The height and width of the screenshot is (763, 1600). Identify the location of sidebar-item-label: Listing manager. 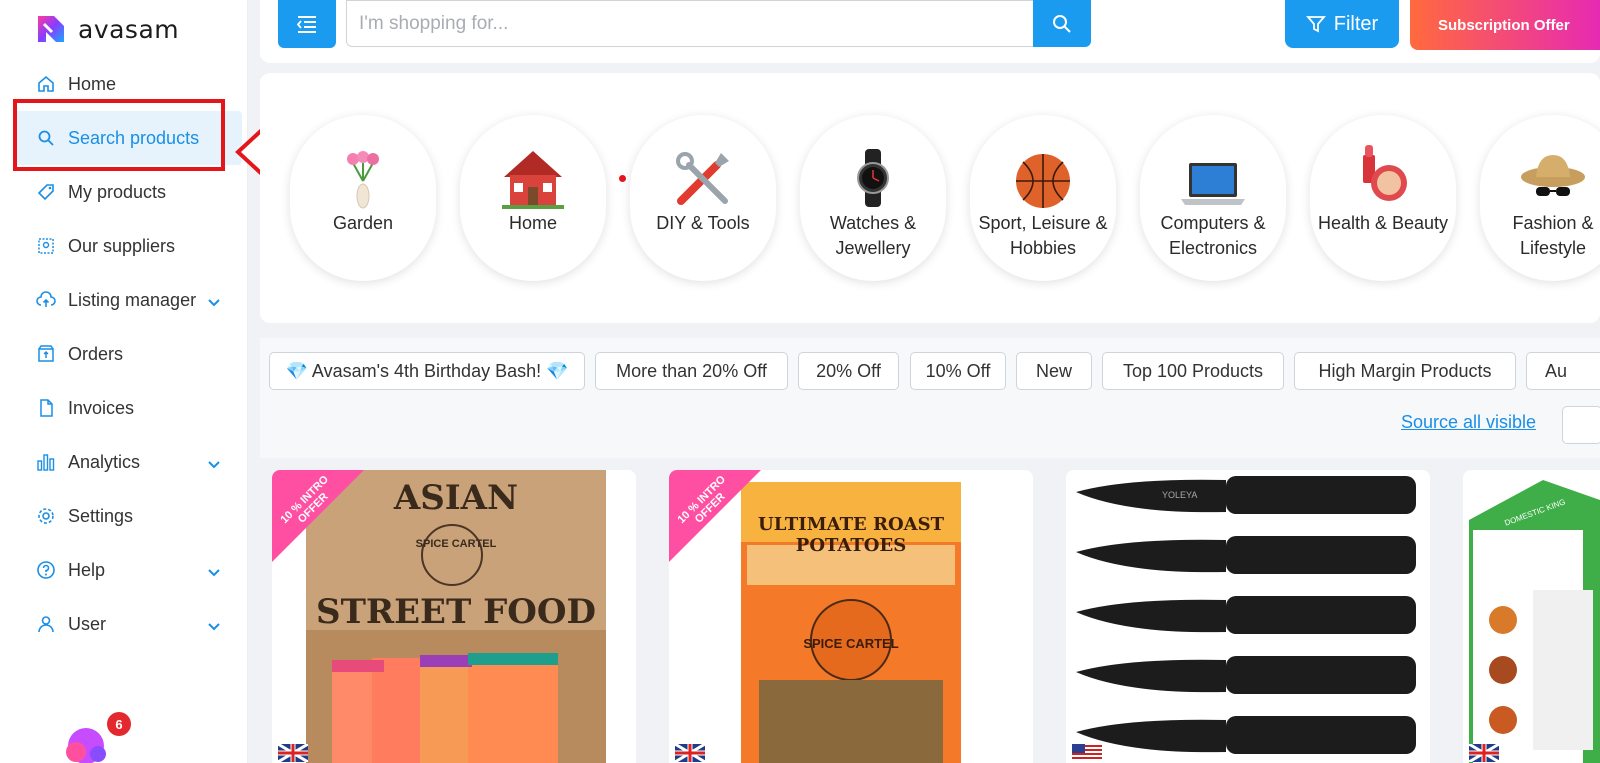
(132, 299).